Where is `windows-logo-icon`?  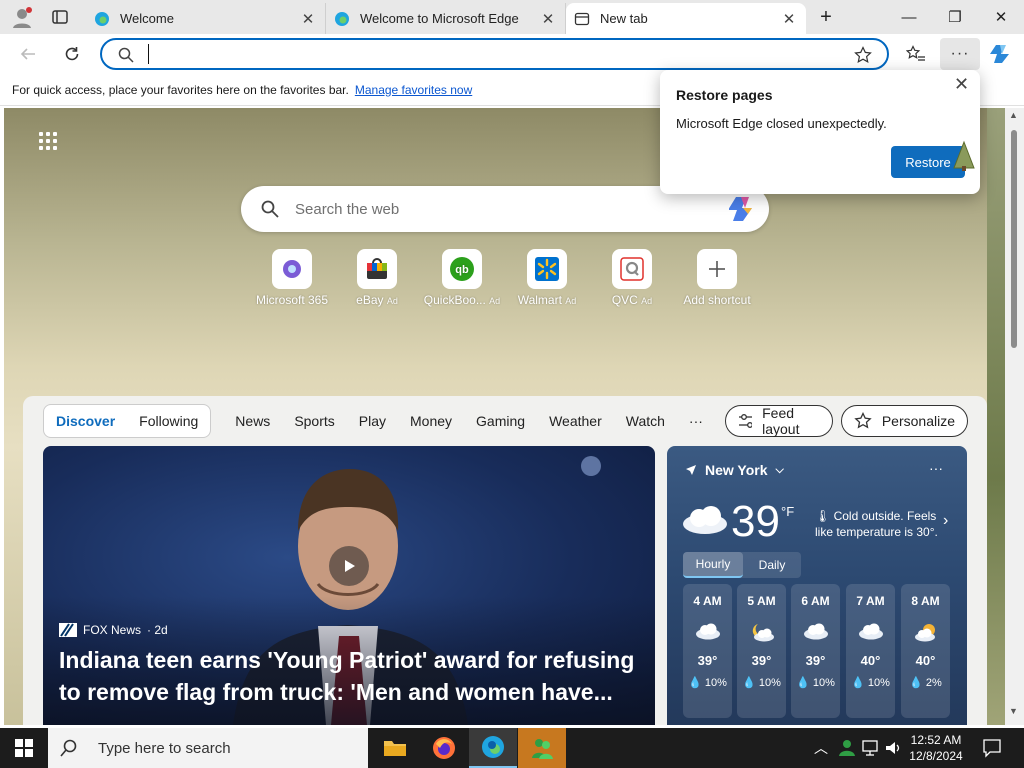 windows-logo-icon is located at coordinates (24, 748).